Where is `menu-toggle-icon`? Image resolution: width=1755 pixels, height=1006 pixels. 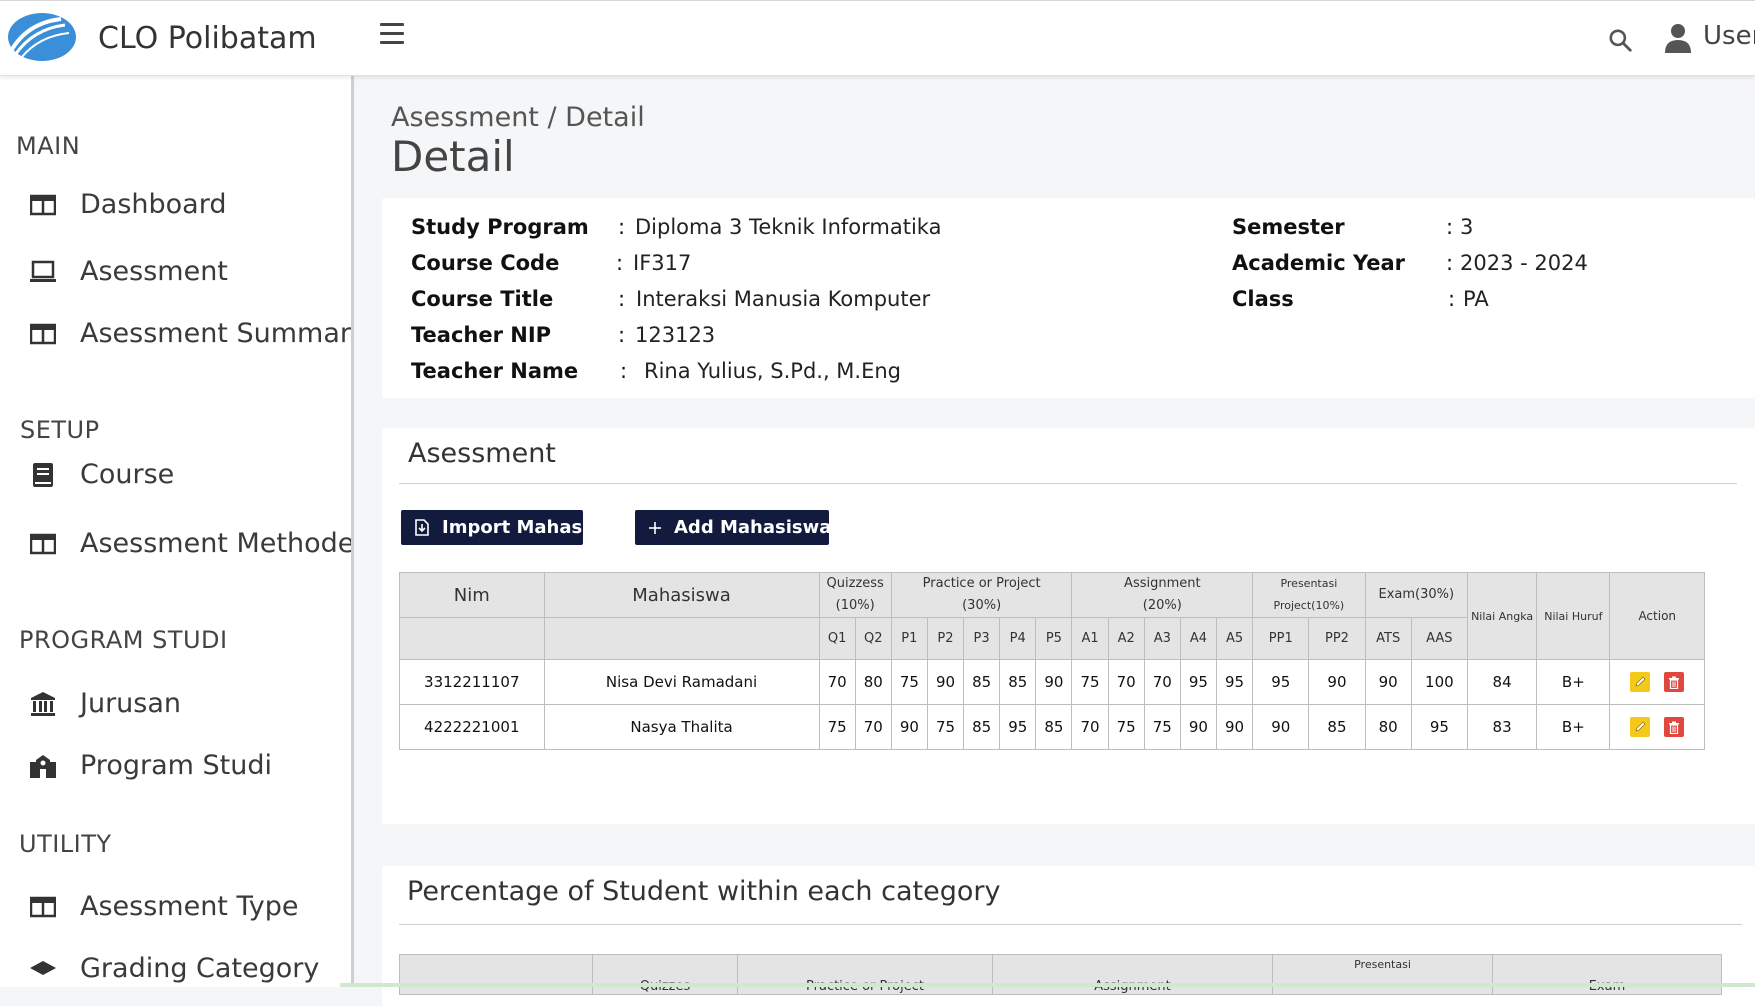
menu-toggle-icon is located at coordinates (392, 34).